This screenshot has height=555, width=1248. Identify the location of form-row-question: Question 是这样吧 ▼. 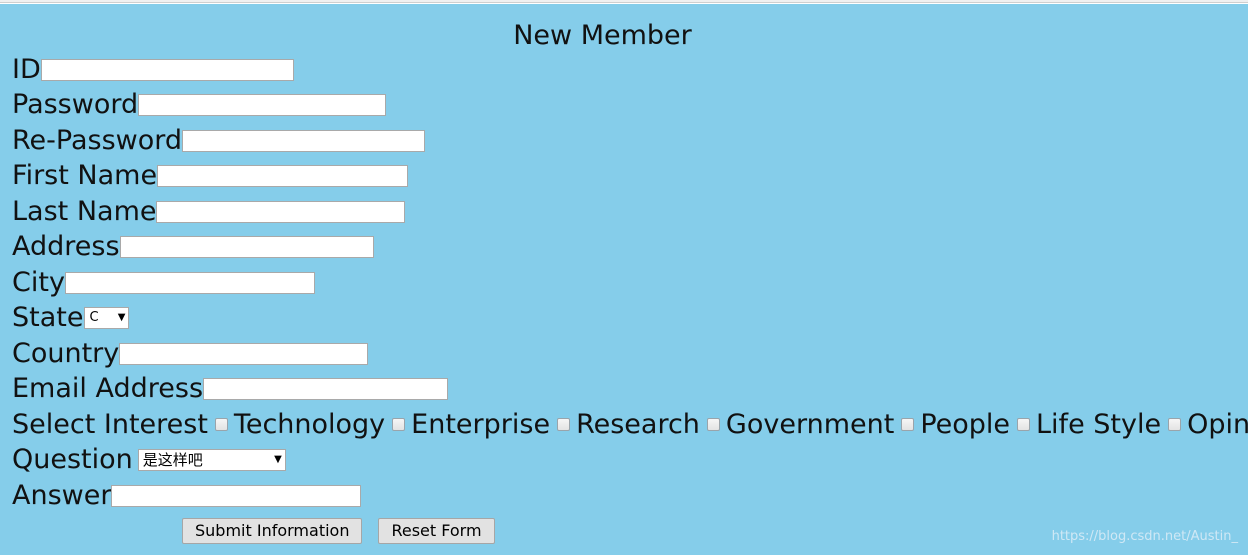
(624, 461).